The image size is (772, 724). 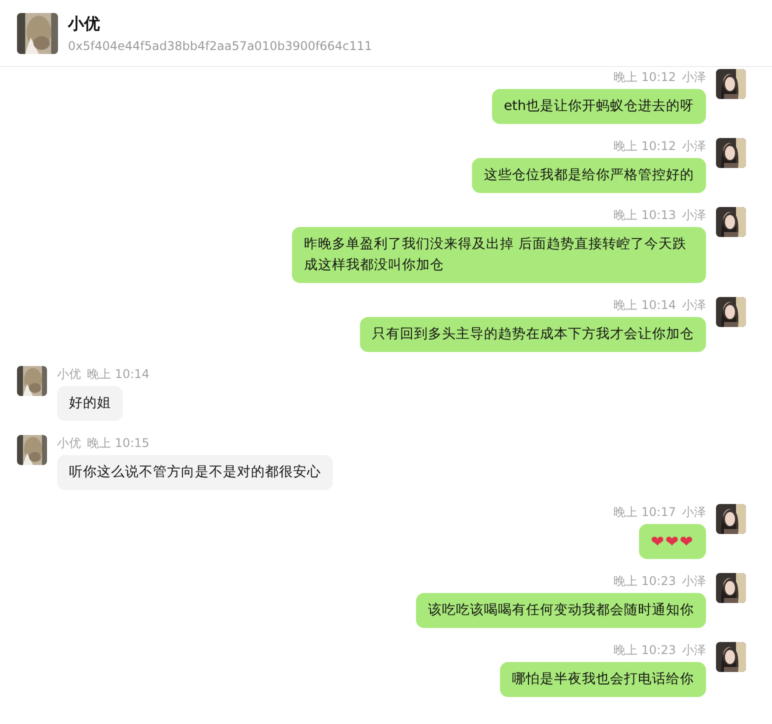 What do you see at coordinates (118, 443) in the screenshot?
I see `message-time: 晚上 10:15` at bounding box center [118, 443].